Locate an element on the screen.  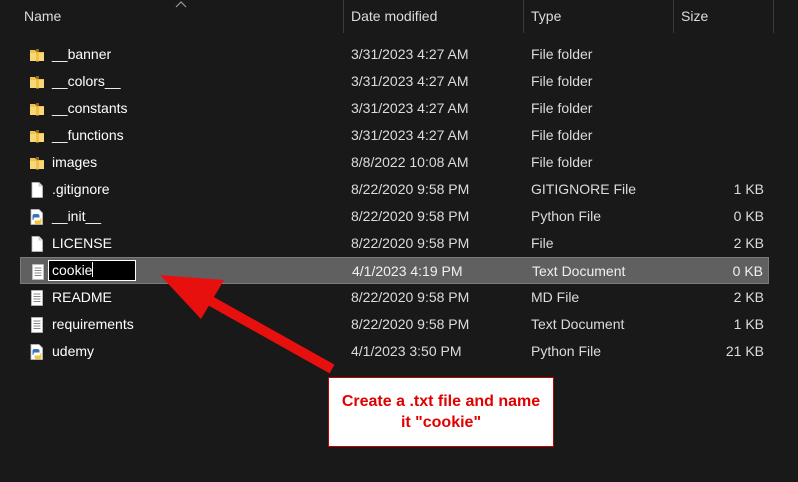
column-header-bar: Name Date modified Type Size is located at coordinates (399, 16).